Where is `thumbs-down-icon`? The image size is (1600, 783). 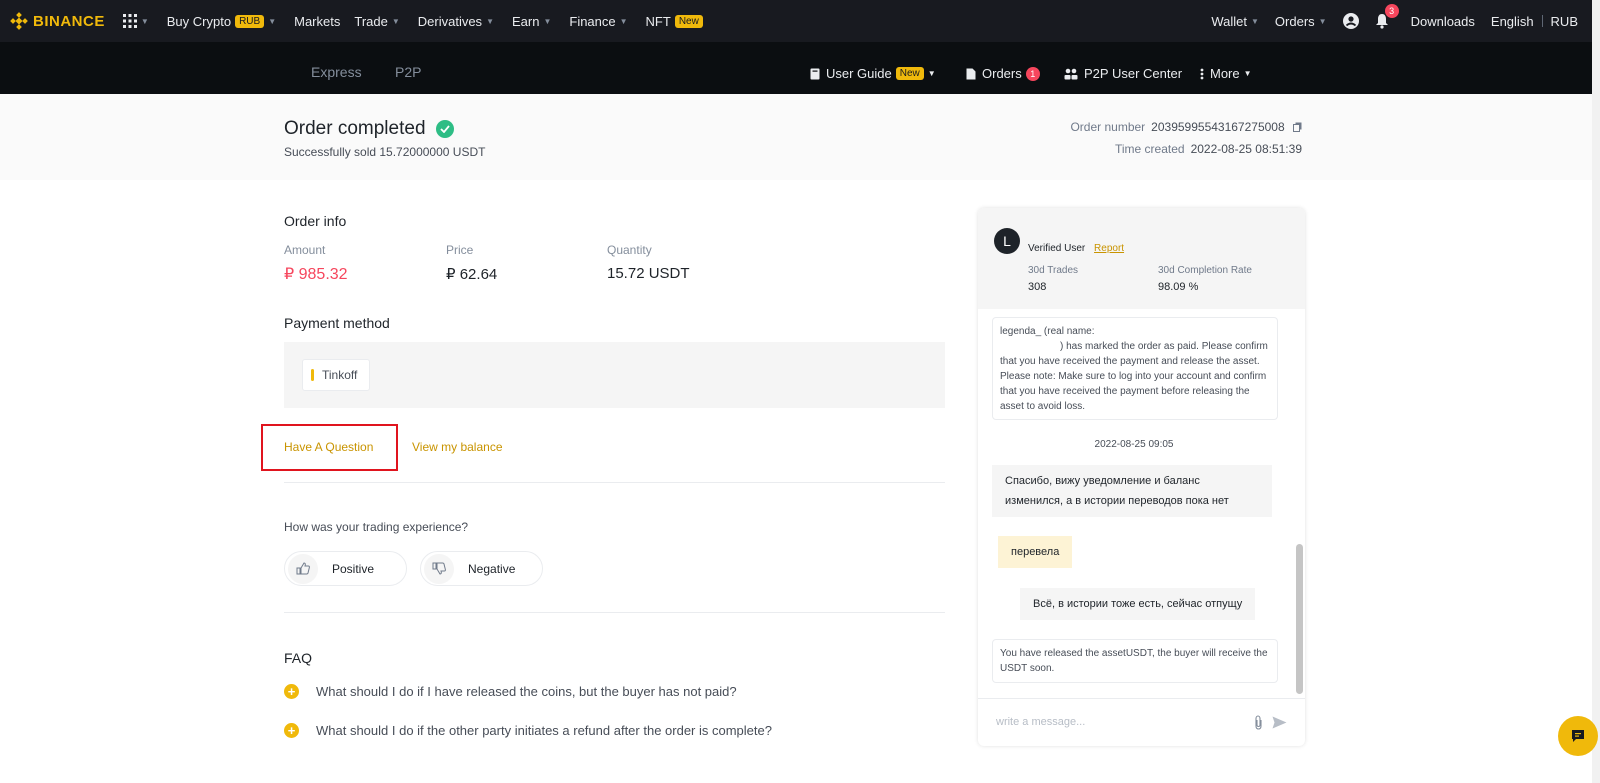 thumbs-down-icon is located at coordinates (439, 568).